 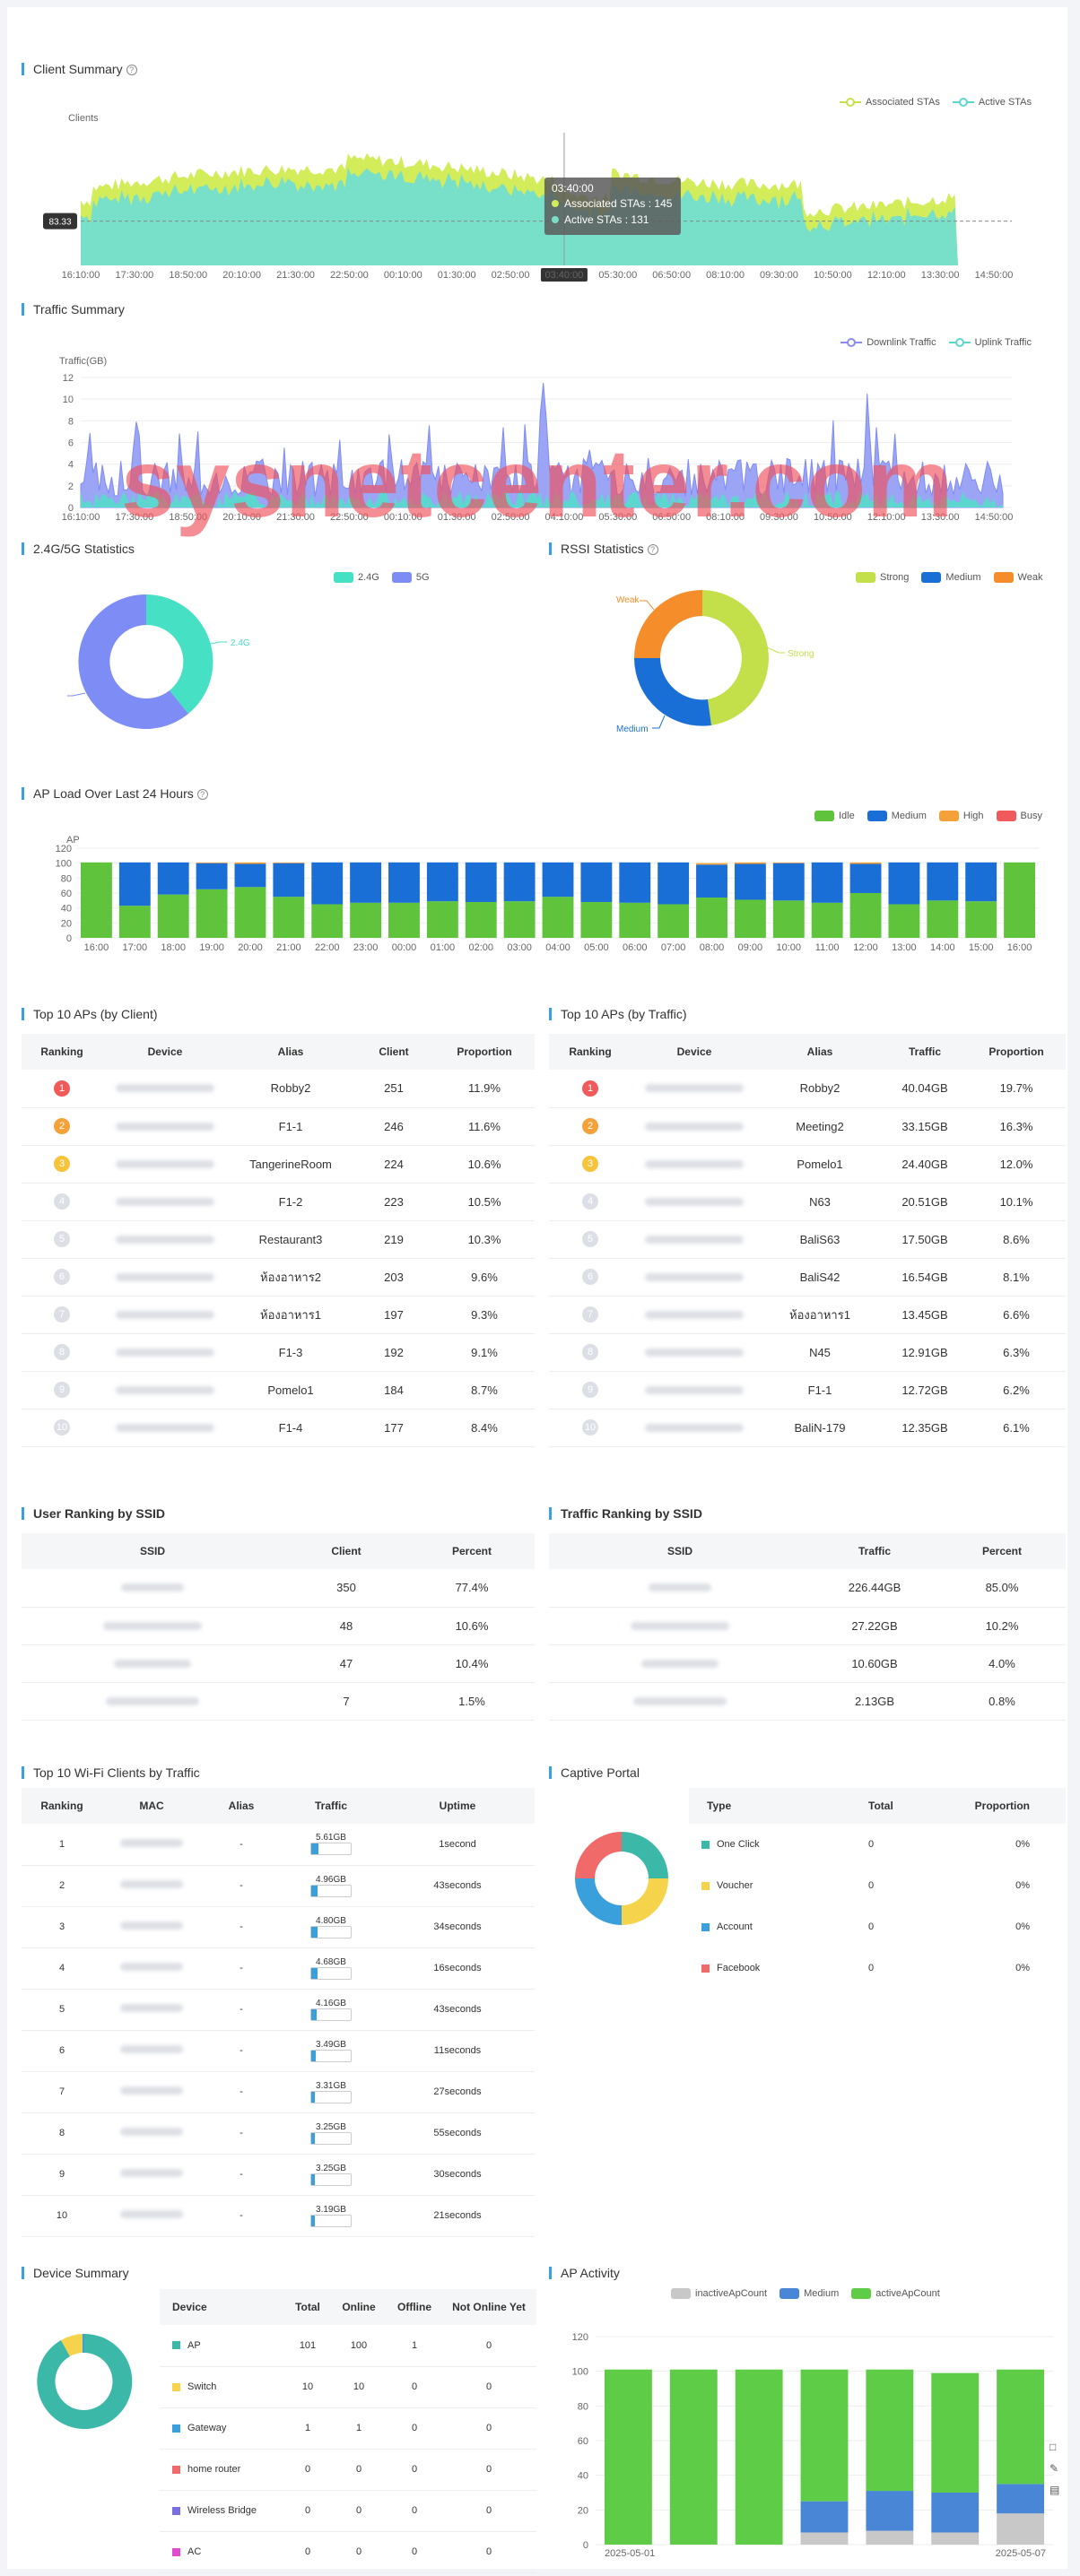 I want to click on table-row: 2 F1-1 246 11.6%, so click(x=278, y=1126).